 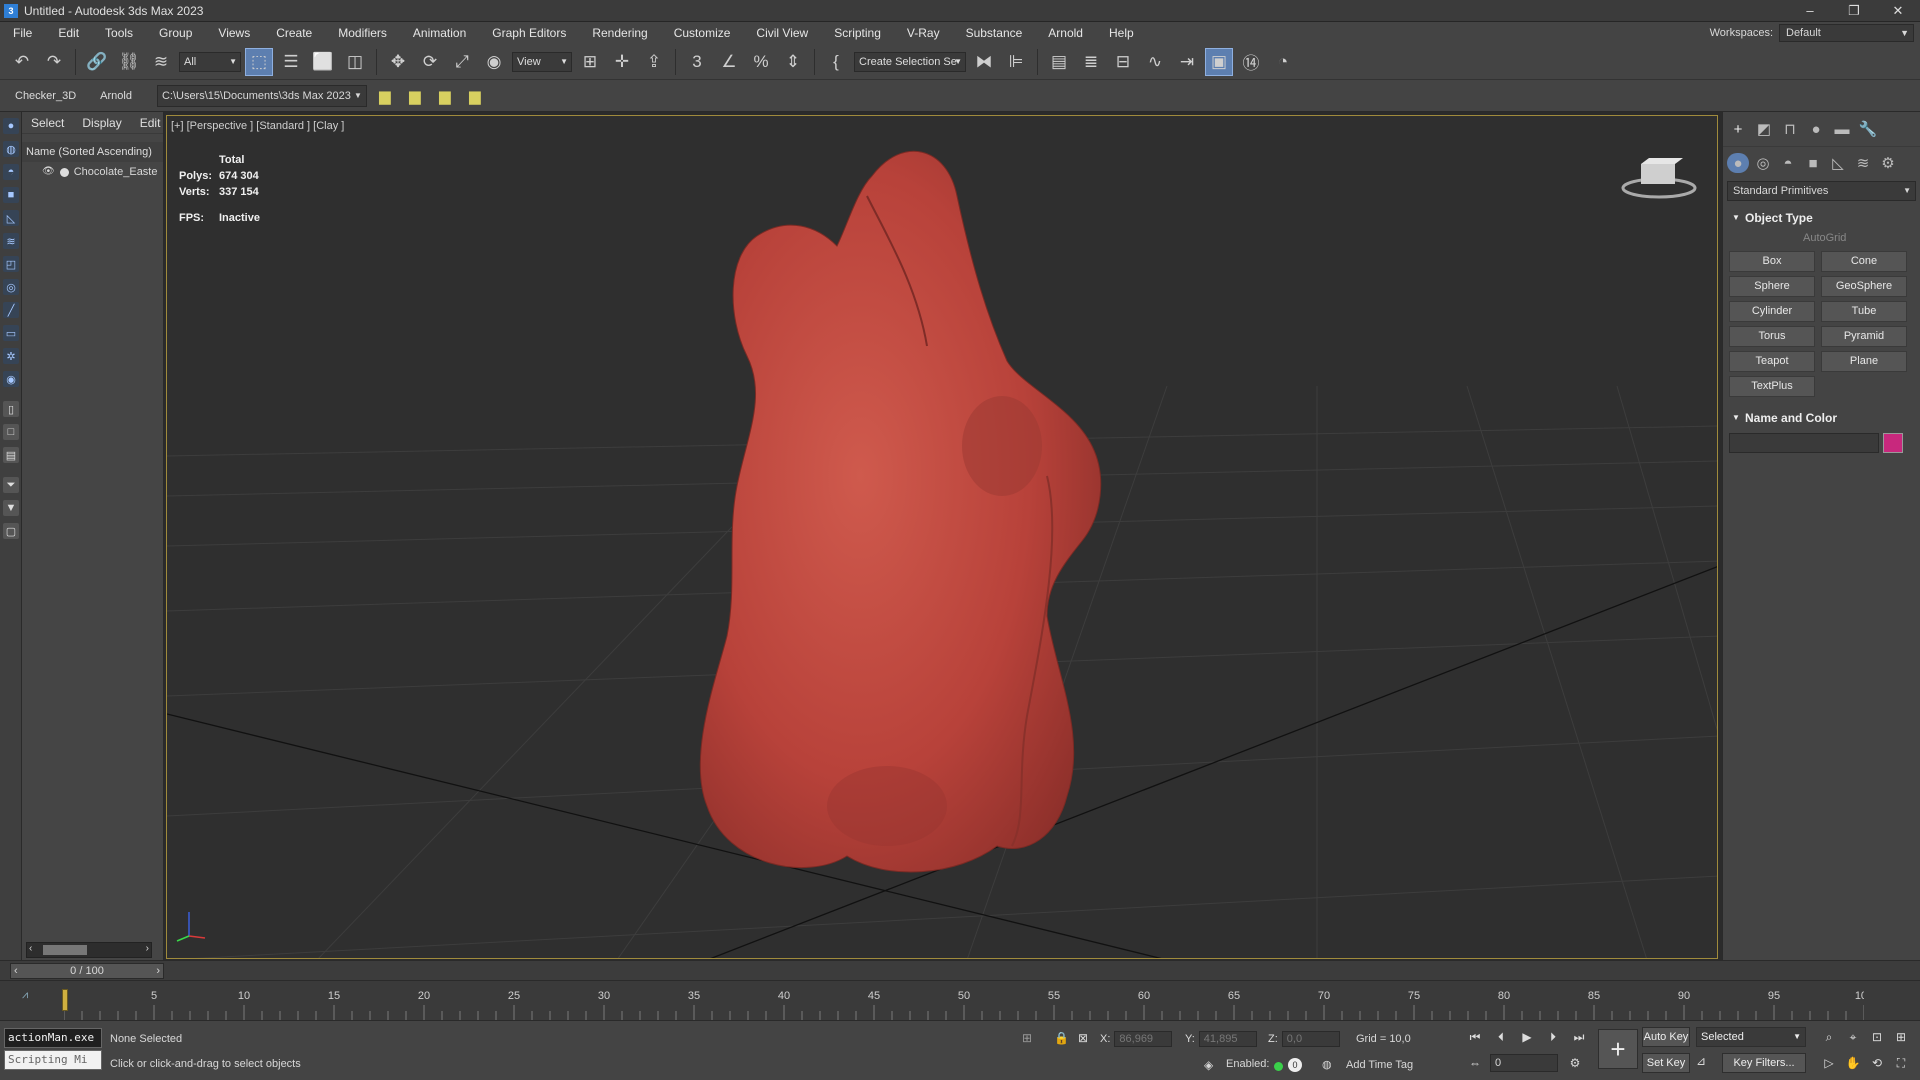 What do you see at coordinates (1864, 361) in the screenshot?
I see `plane-button: Plane` at bounding box center [1864, 361].